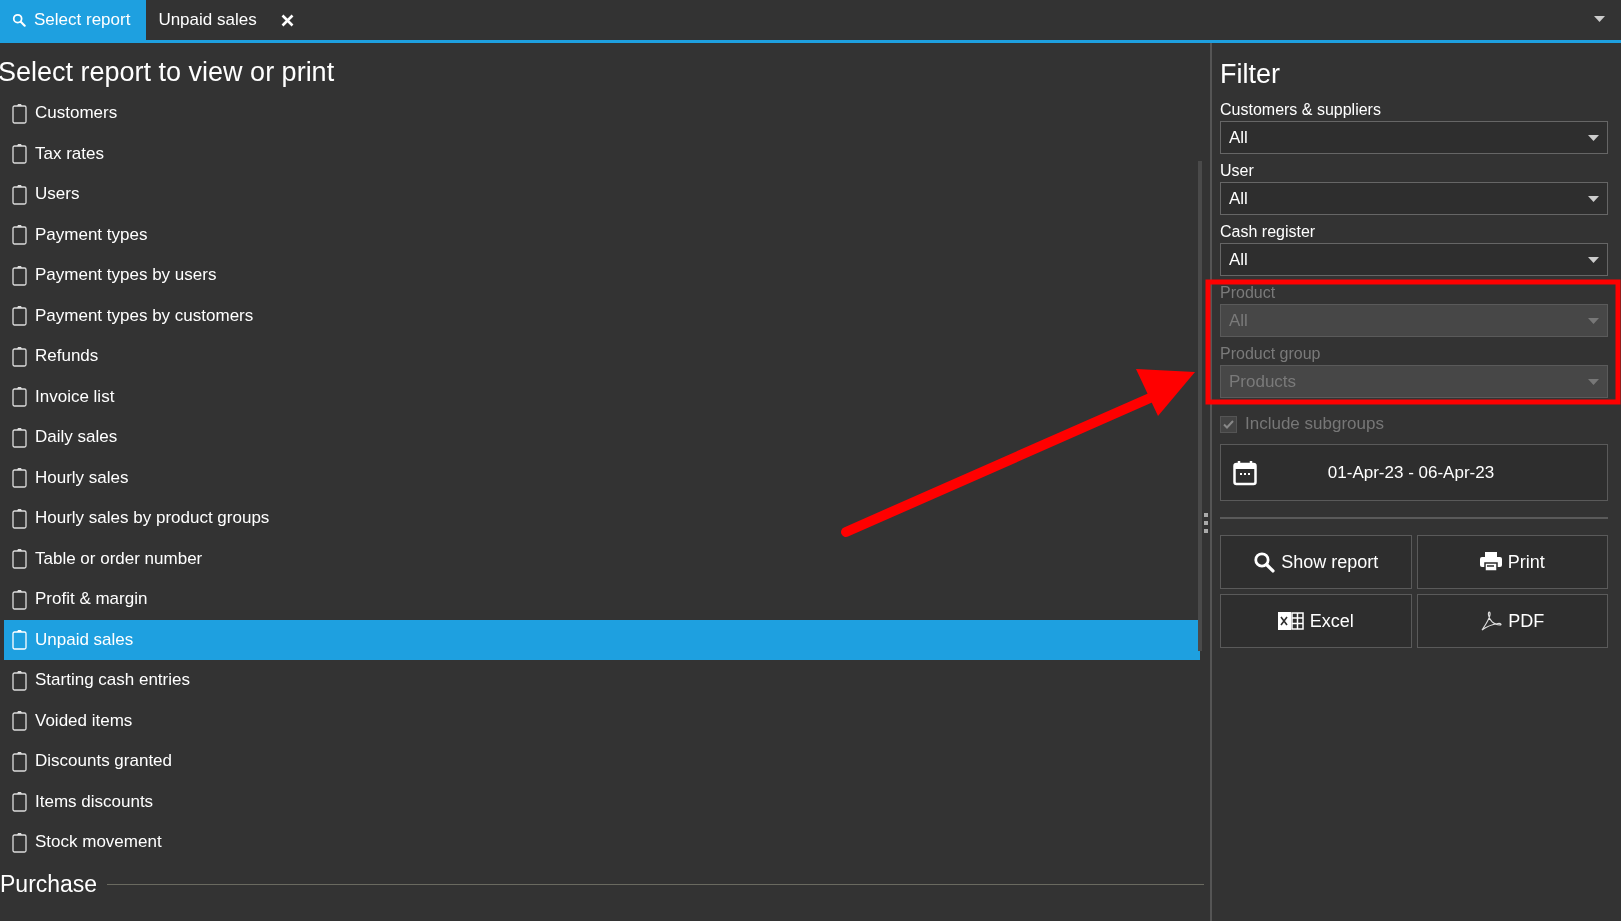 Image resolution: width=1621 pixels, height=921 pixels. What do you see at coordinates (602, 761) in the screenshot?
I see `report-item: Discounts granted` at bounding box center [602, 761].